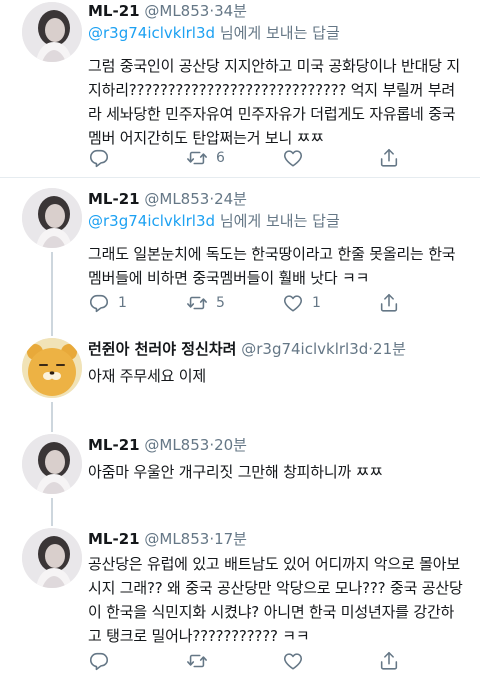 The image size is (480, 685). Describe the element at coordinates (389, 349) in the screenshot. I see `timestamp: 21분` at that location.